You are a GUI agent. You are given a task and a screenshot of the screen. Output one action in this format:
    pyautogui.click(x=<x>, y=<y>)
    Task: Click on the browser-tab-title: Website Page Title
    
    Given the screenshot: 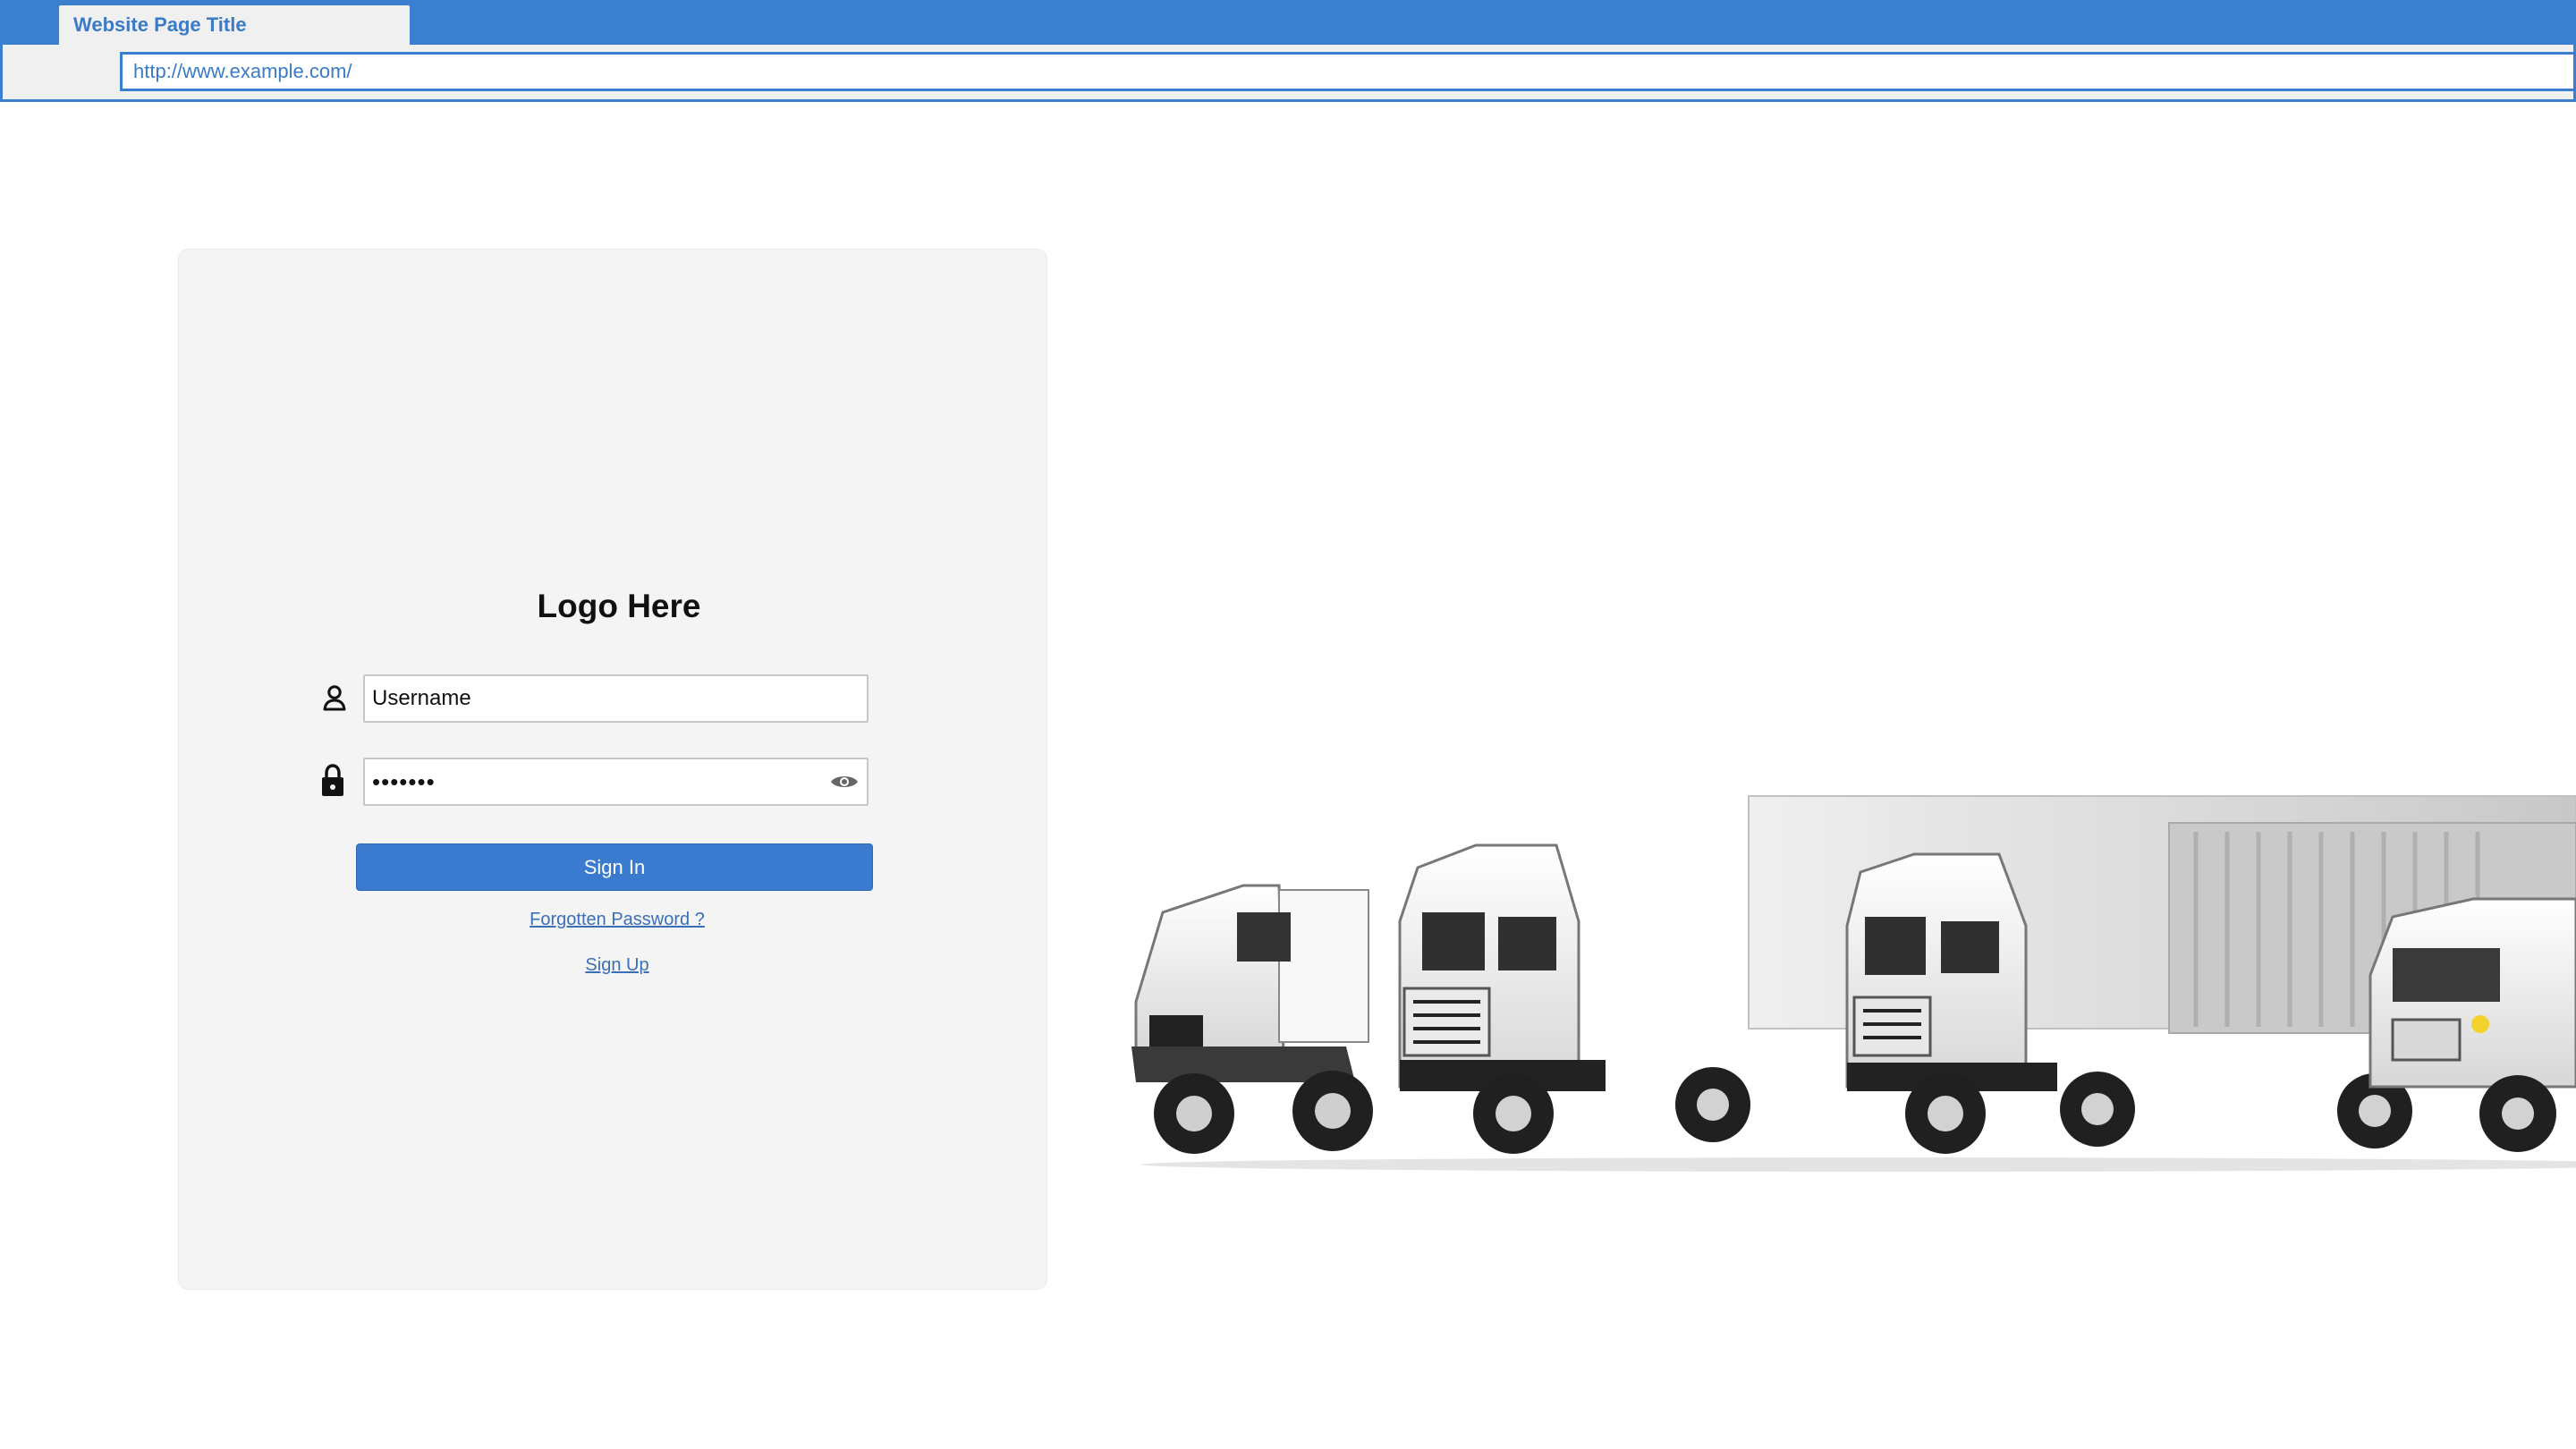 What is the action you would take?
    pyautogui.click(x=160, y=24)
    